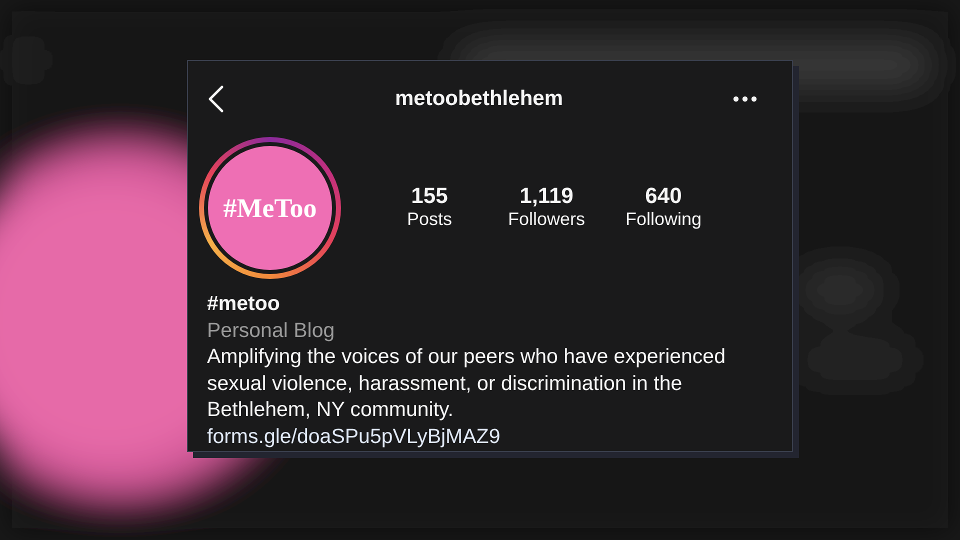  Describe the element at coordinates (429, 220) in the screenshot. I see `stat-label: Posts` at that location.